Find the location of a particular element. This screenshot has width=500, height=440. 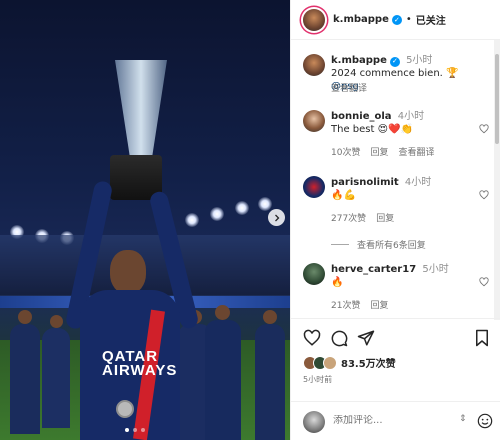

comment-input is located at coordinates (393, 420).